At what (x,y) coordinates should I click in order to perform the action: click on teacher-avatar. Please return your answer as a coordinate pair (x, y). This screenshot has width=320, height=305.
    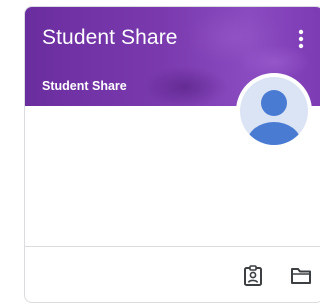
    Looking at the image, I should click on (274, 111).